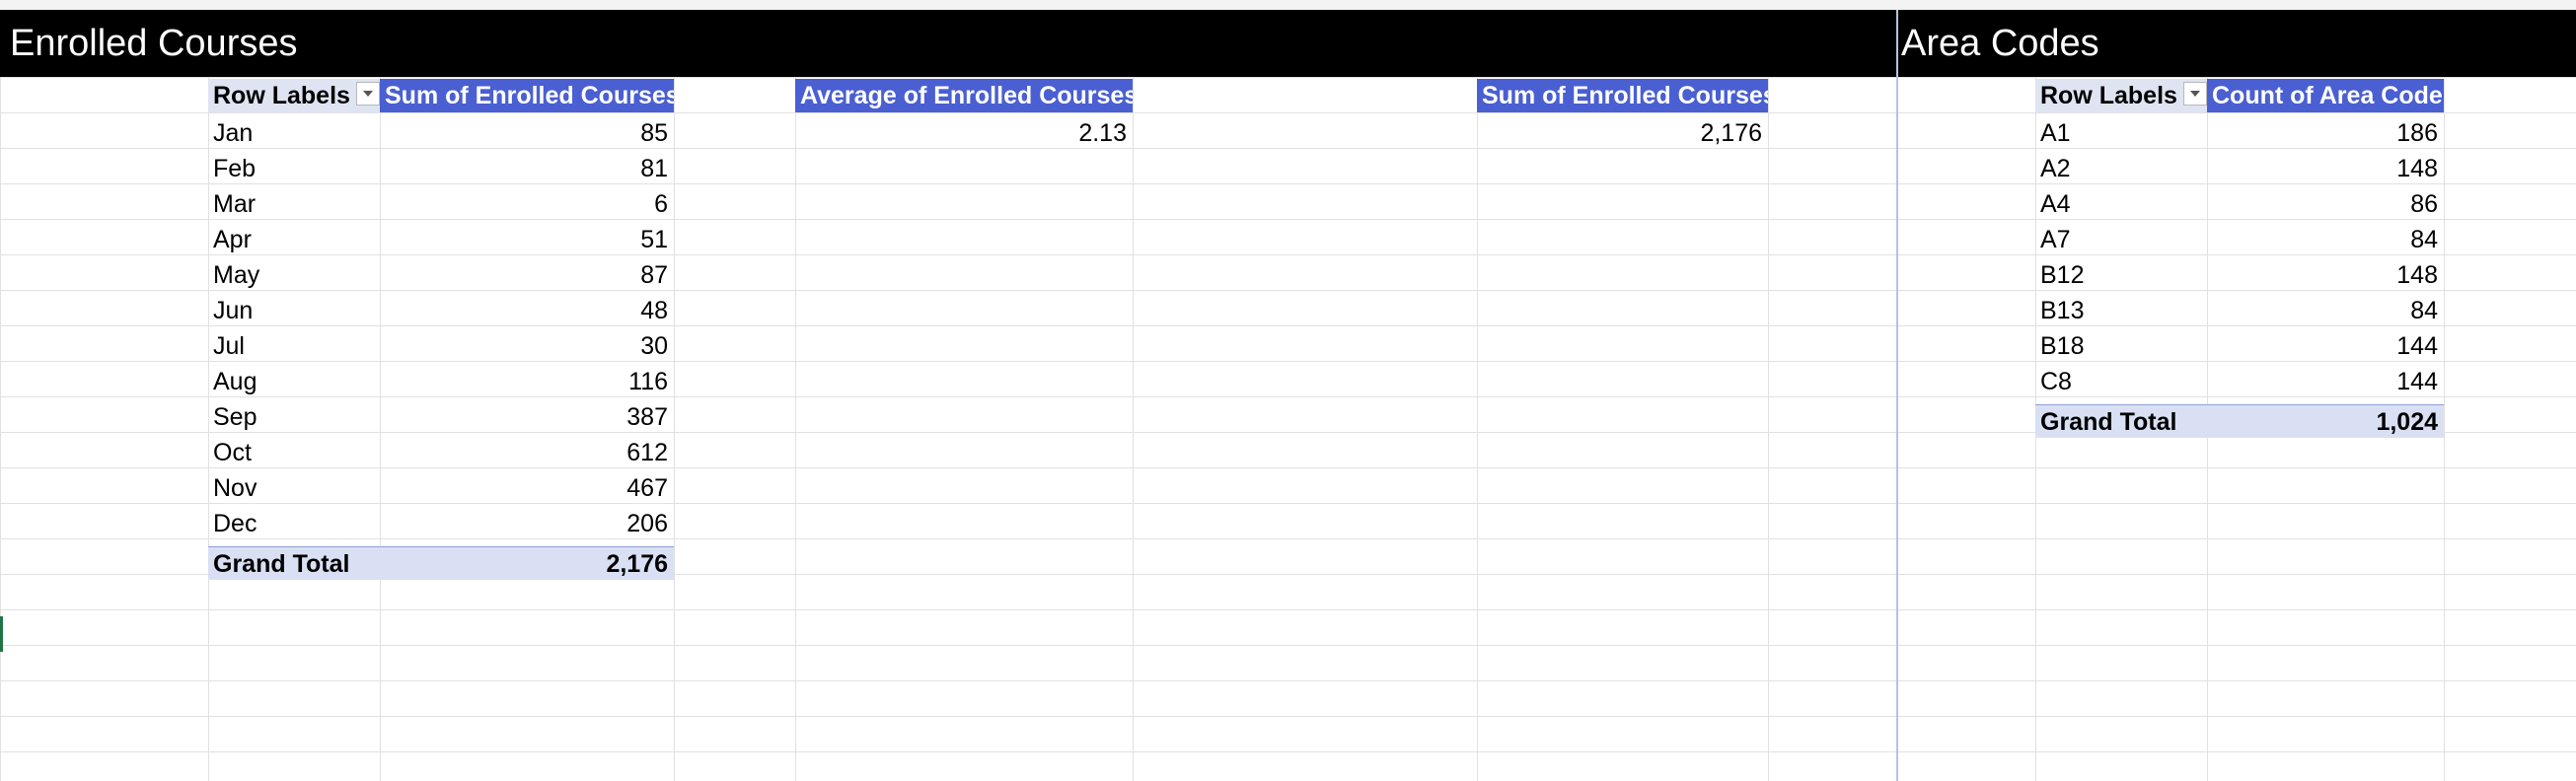  Describe the element at coordinates (527, 275) in the screenshot. I see `pivot-row-value: 87` at that location.